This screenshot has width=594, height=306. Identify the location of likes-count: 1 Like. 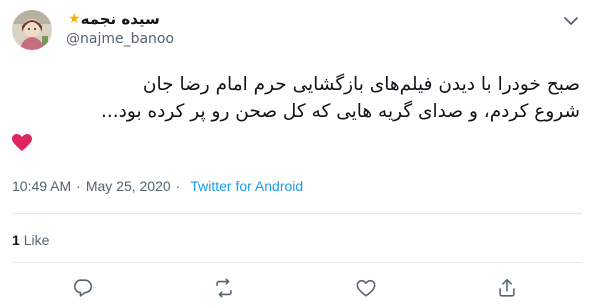
(30, 240).